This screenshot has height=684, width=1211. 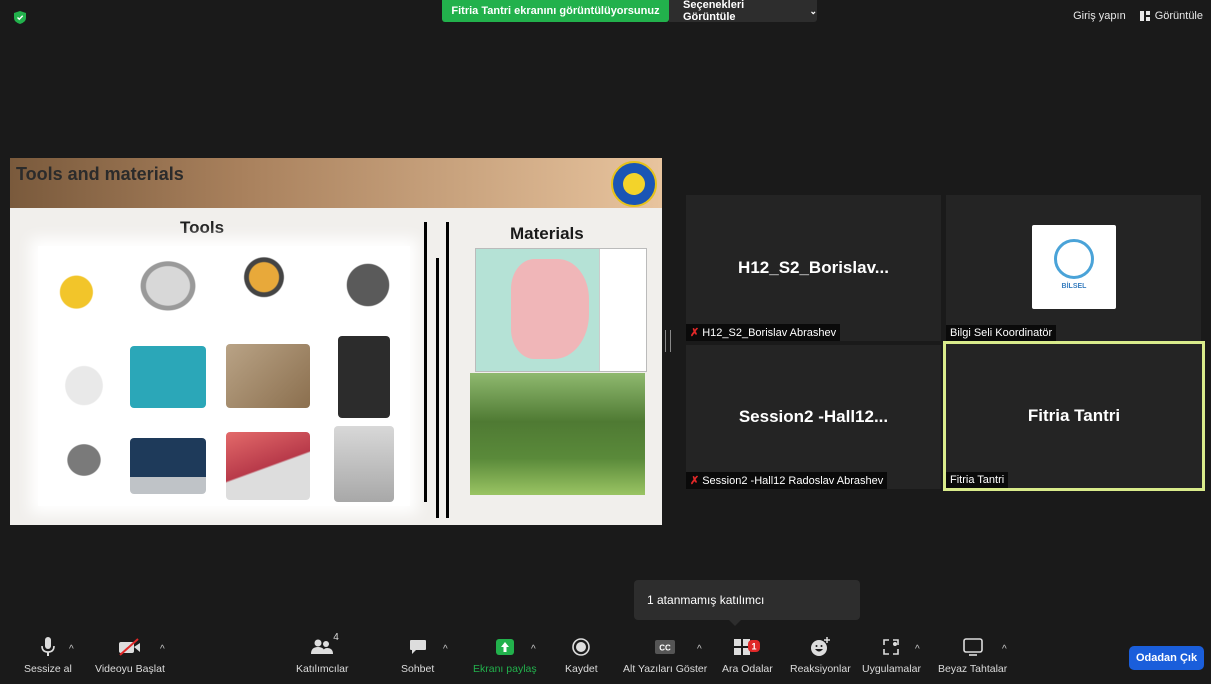 What do you see at coordinates (418, 669) in the screenshot?
I see `chat-label: Sohbet` at bounding box center [418, 669].